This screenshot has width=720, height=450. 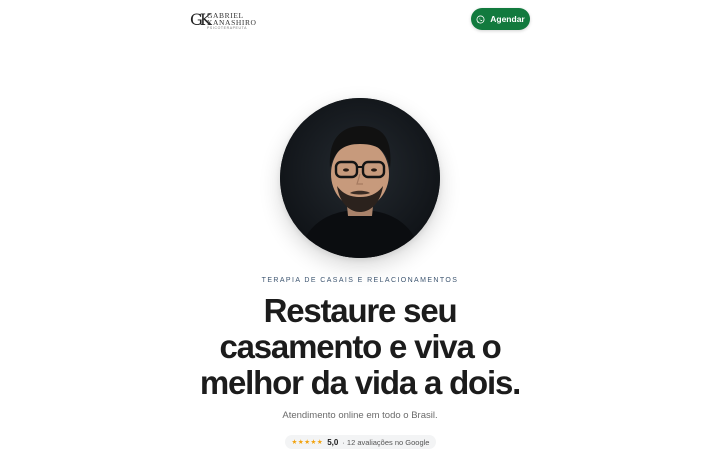 What do you see at coordinates (507, 19) in the screenshot?
I see `schedule-button-label: Agendar` at bounding box center [507, 19].